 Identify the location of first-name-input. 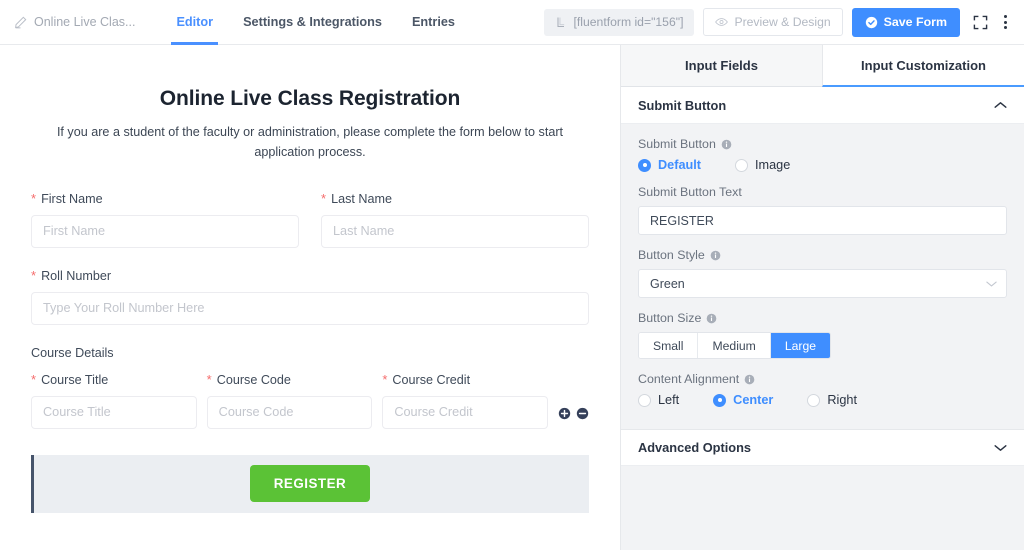
(165, 231).